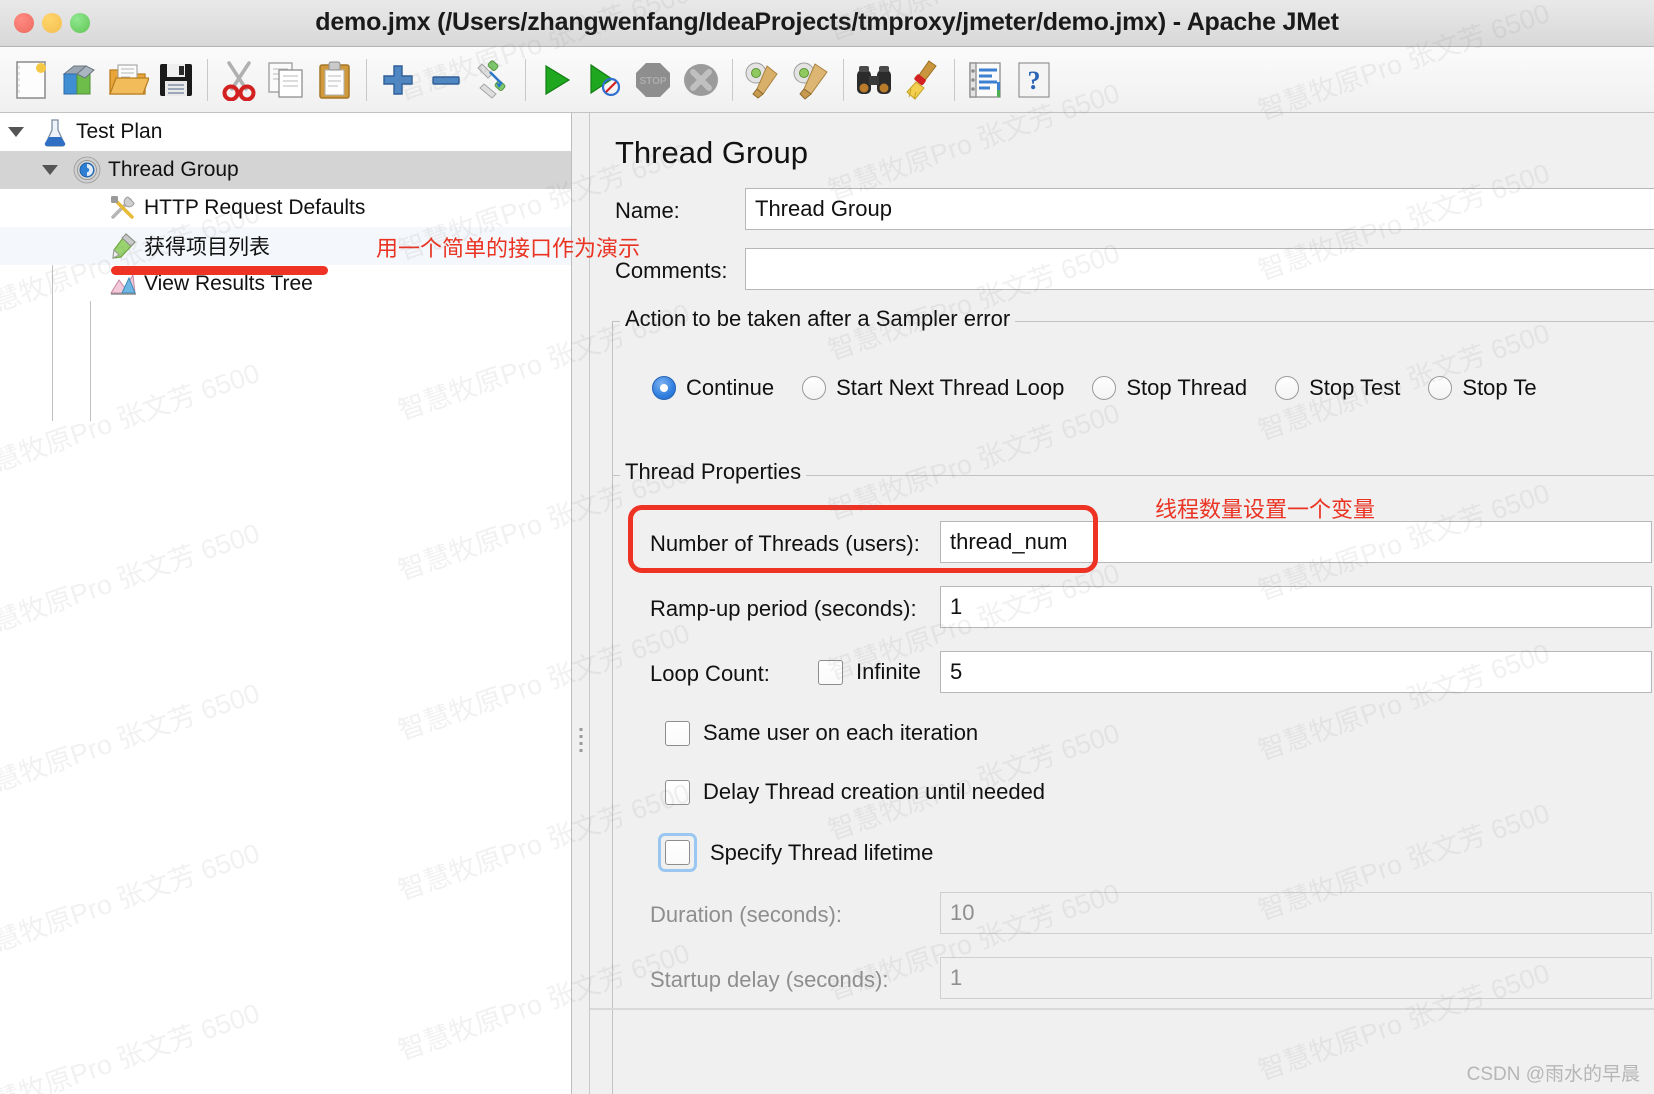 The height and width of the screenshot is (1094, 1654). I want to click on infinite-label: Infinite, so click(888, 671).